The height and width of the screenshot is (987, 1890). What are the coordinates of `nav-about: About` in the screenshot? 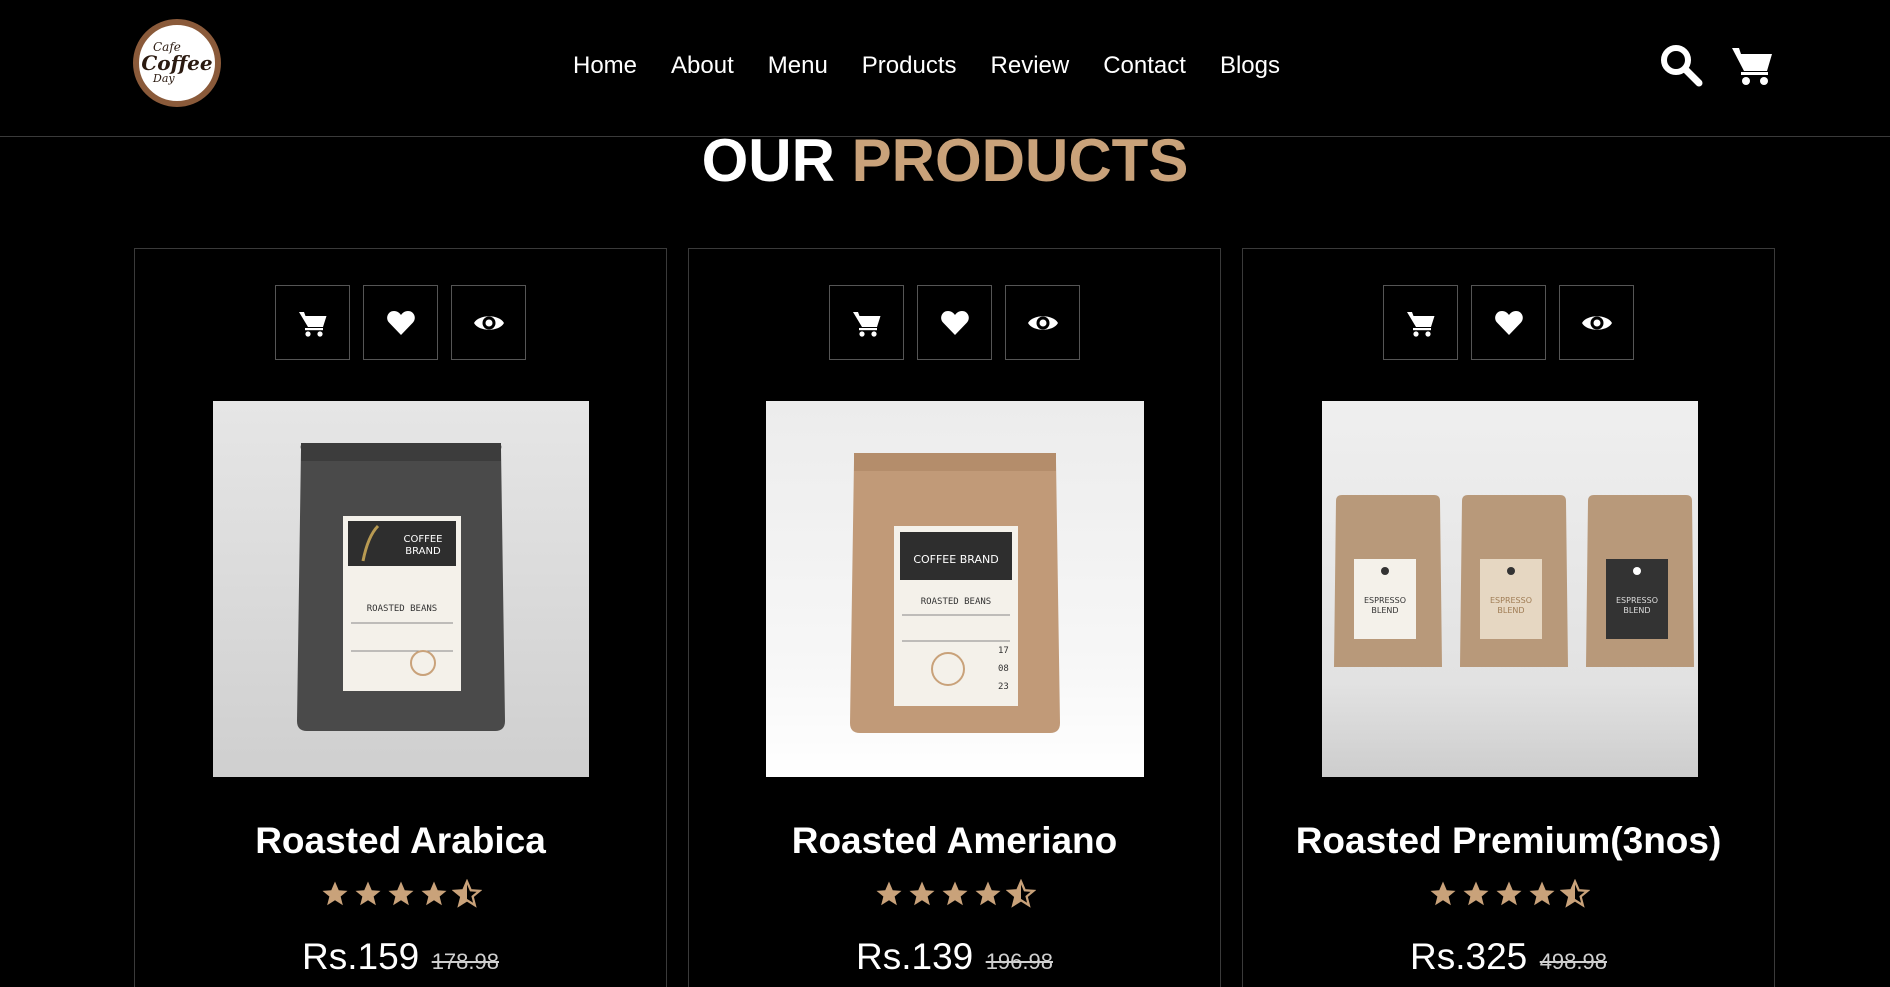 It's located at (702, 66).